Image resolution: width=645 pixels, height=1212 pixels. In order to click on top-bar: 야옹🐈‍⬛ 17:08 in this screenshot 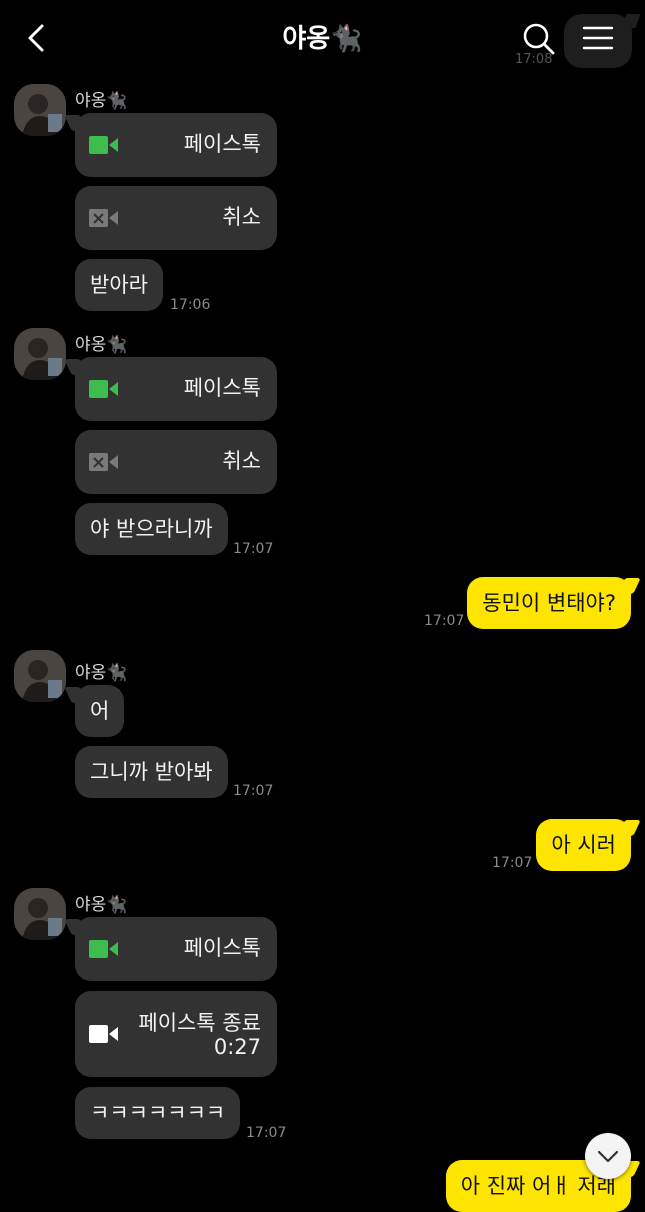, I will do `click(322, 39)`.